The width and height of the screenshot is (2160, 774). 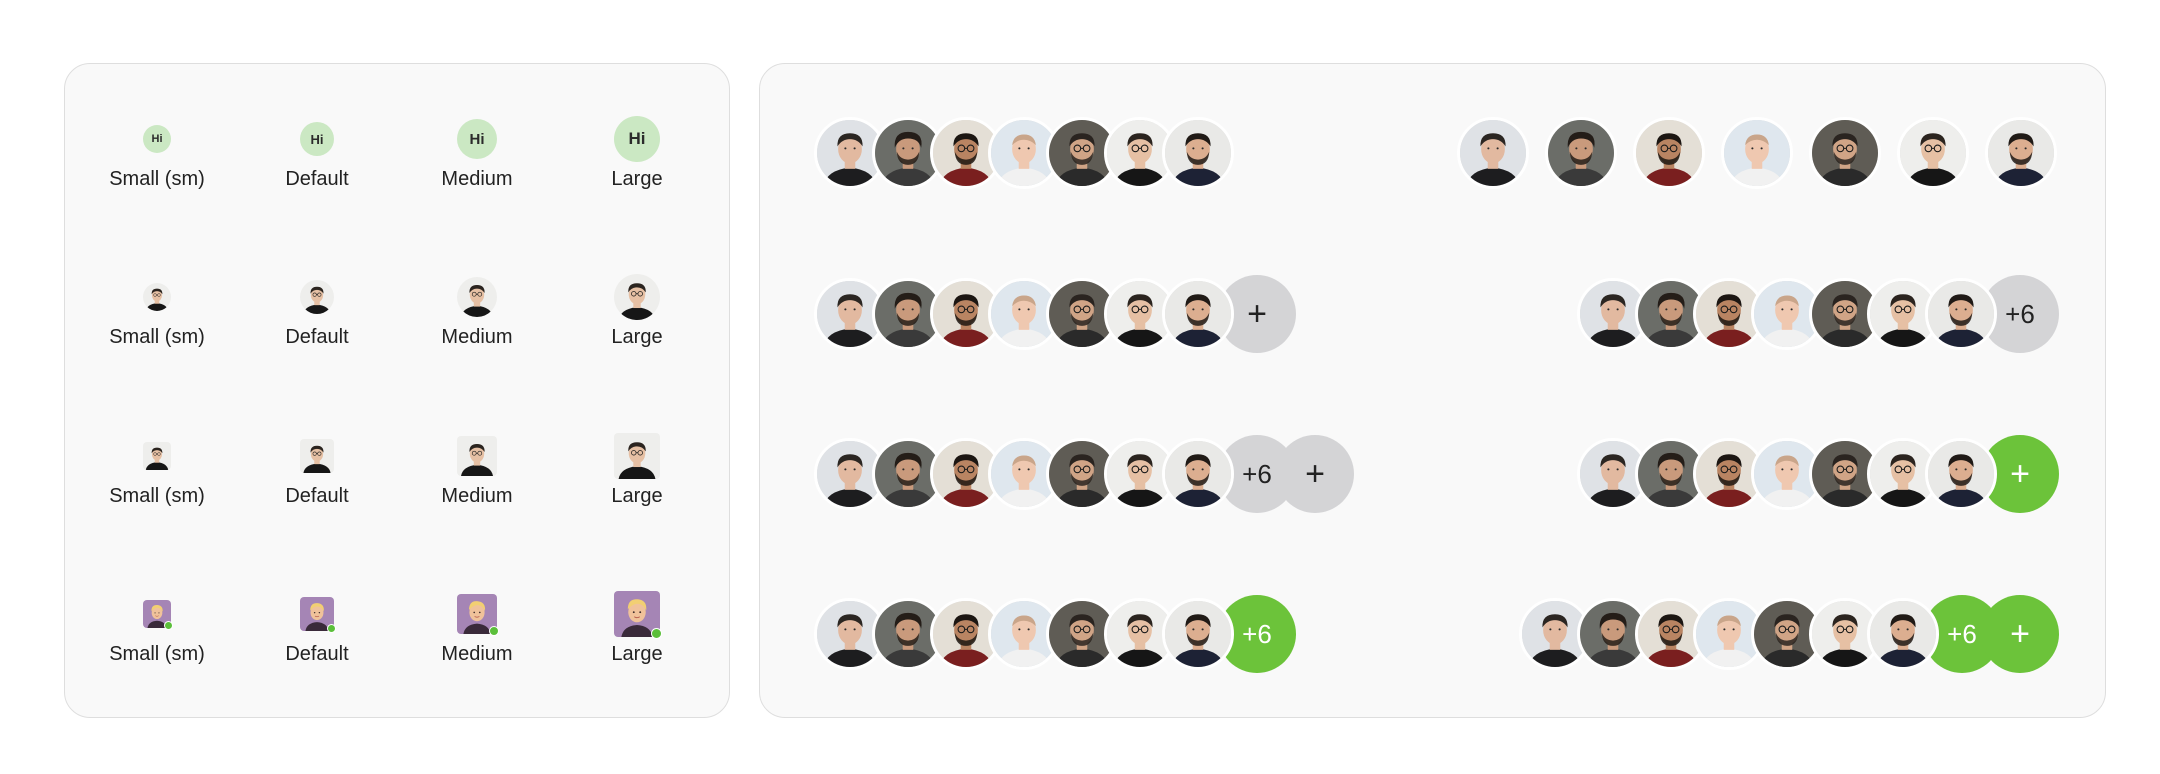 What do you see at coordinates (157, 475) in the screenshot?
I see `avatar-square-small-cell: Small (sm)` at bounding box center [157, 475].